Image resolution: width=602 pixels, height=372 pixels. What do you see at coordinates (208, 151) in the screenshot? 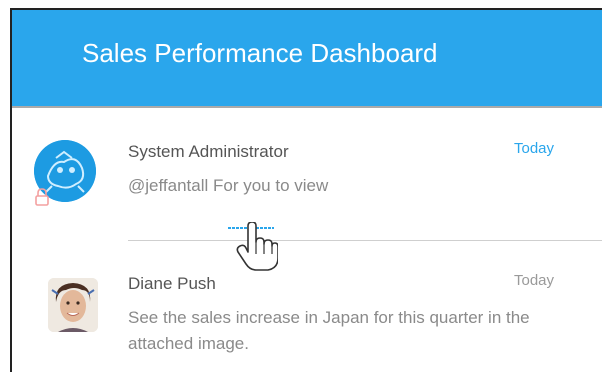
I see `comment-author: System Administrator` at bounding box center [208, 151].